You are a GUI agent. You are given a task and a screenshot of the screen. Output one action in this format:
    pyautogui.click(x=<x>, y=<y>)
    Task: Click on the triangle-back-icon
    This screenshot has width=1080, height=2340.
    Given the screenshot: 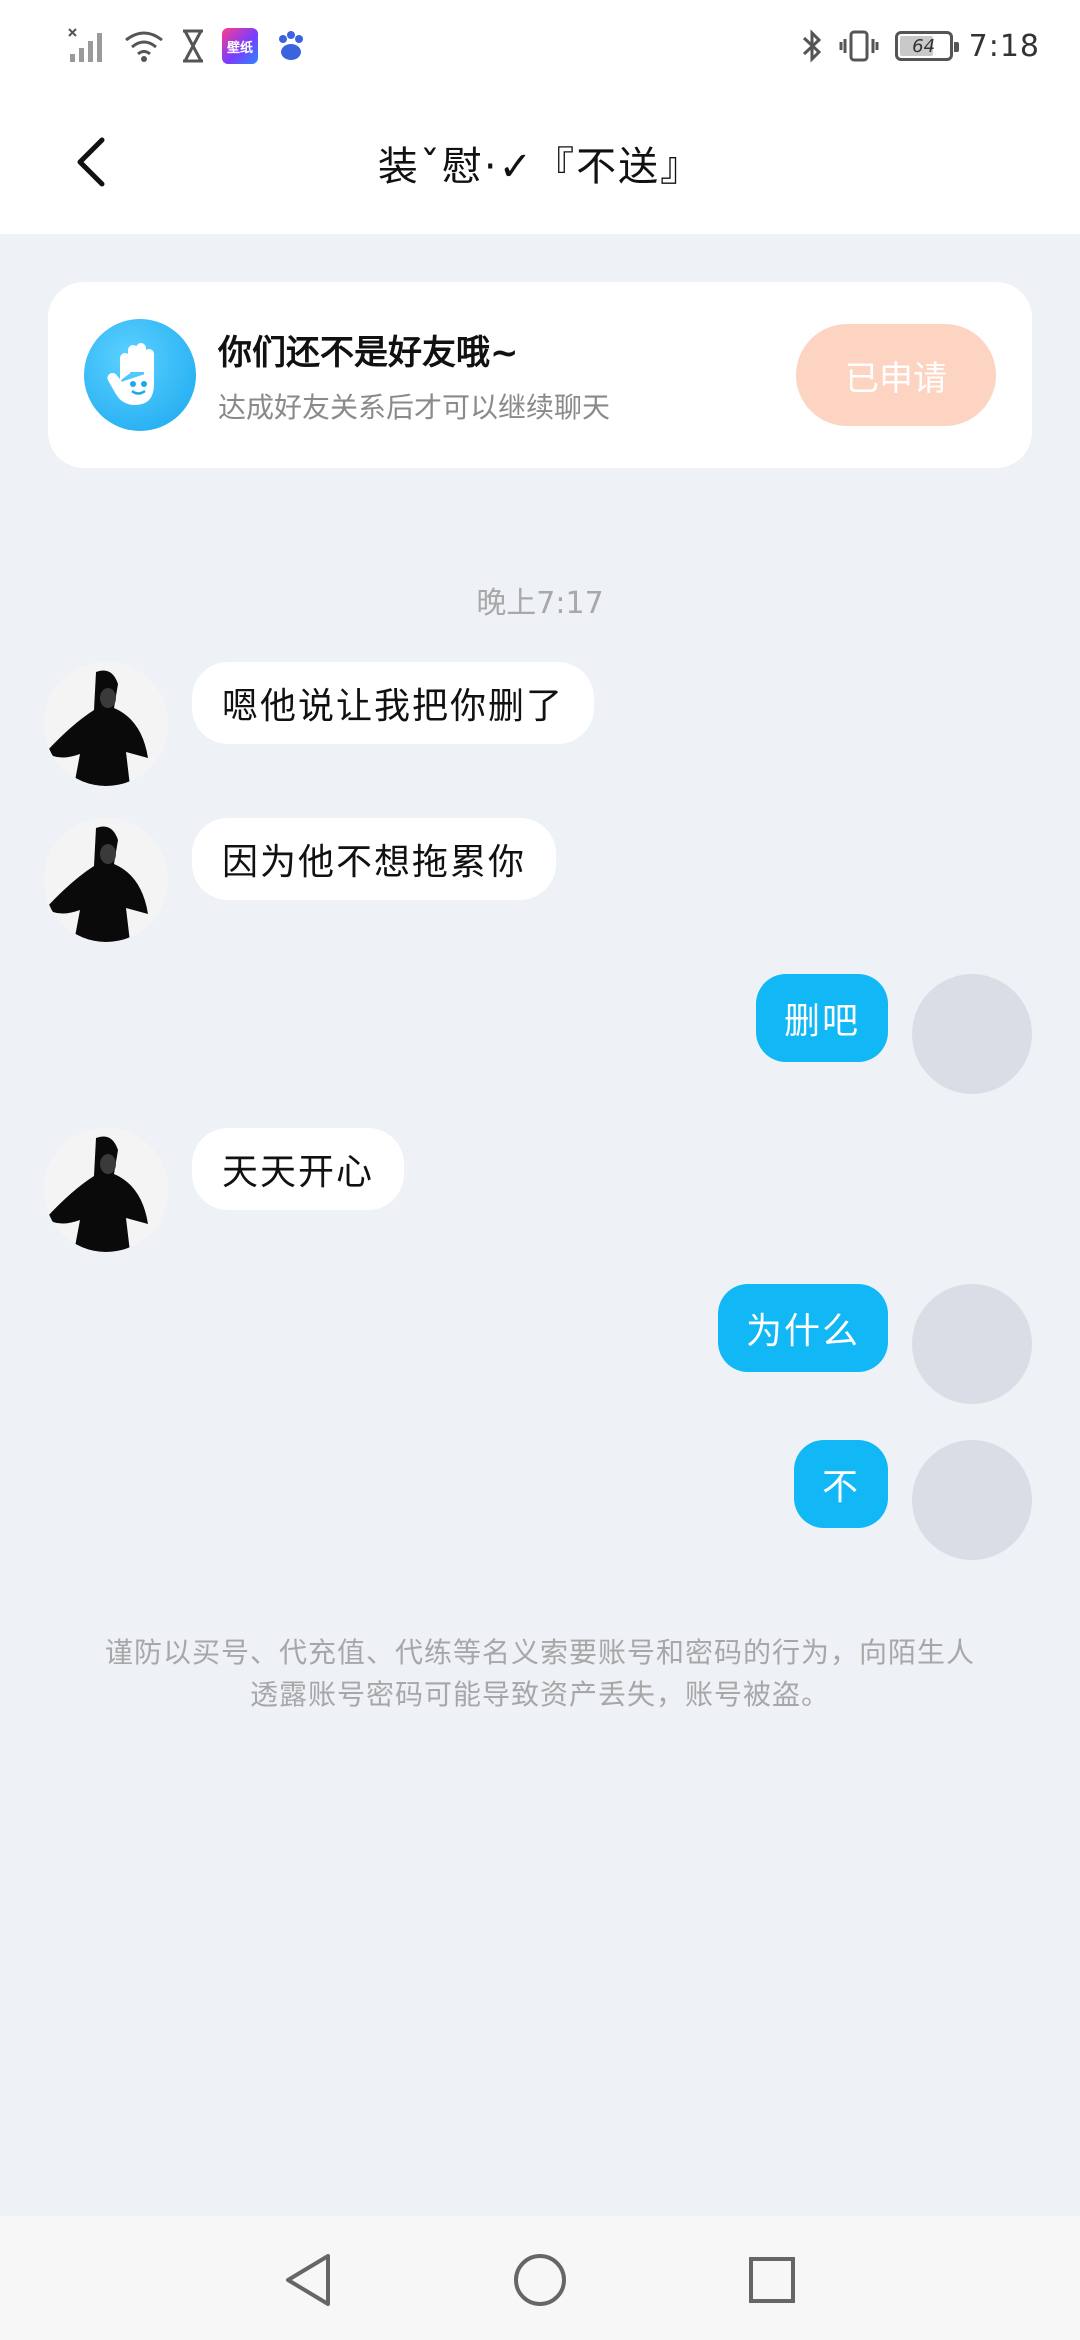 What is the action you would take?
    pyautogui.click(x=308, y=2280)
    